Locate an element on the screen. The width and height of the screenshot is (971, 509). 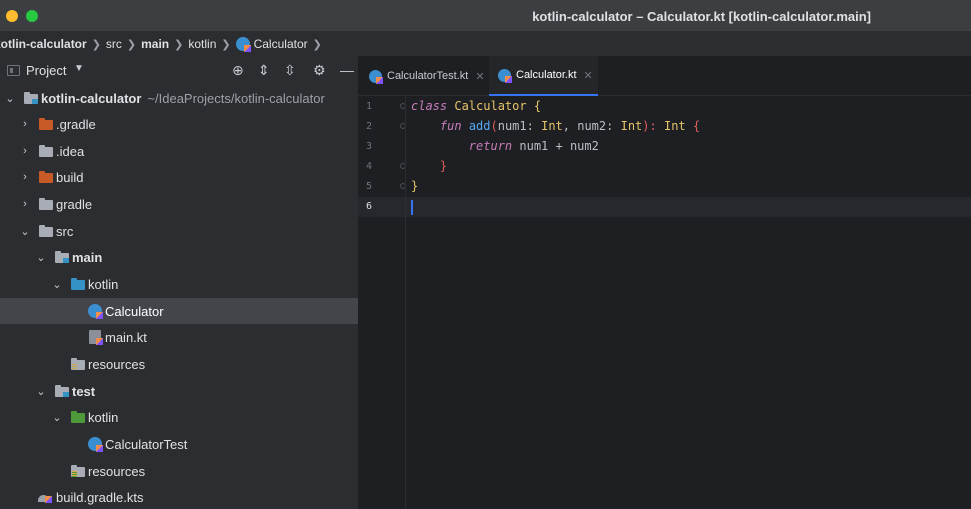
tree-item-main: ⌄ main is located at coordinates (179, 257).